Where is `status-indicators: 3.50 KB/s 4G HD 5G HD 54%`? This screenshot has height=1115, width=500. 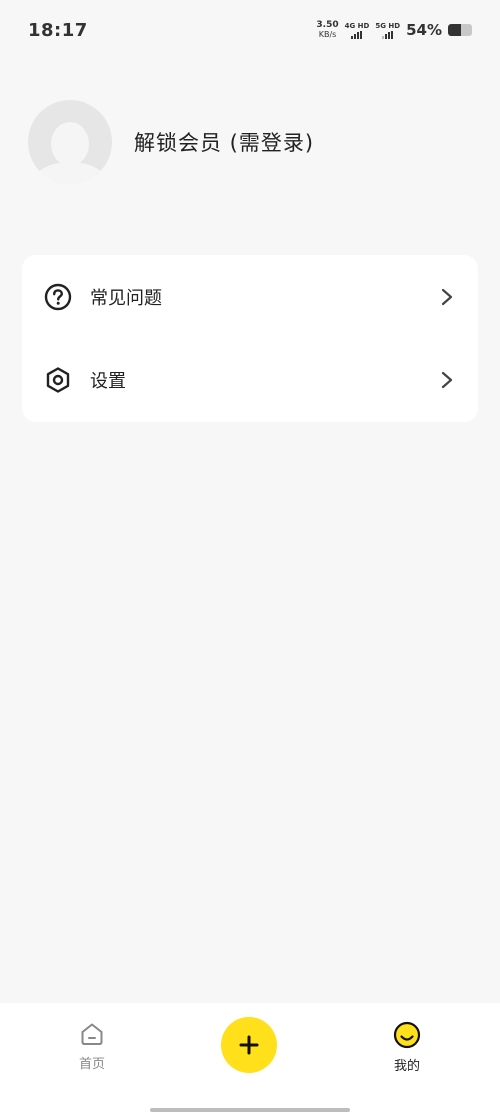 status-indicators: 3.50 KB/s 4G HD 5G HD 54% is located at coordinates (394, 30).